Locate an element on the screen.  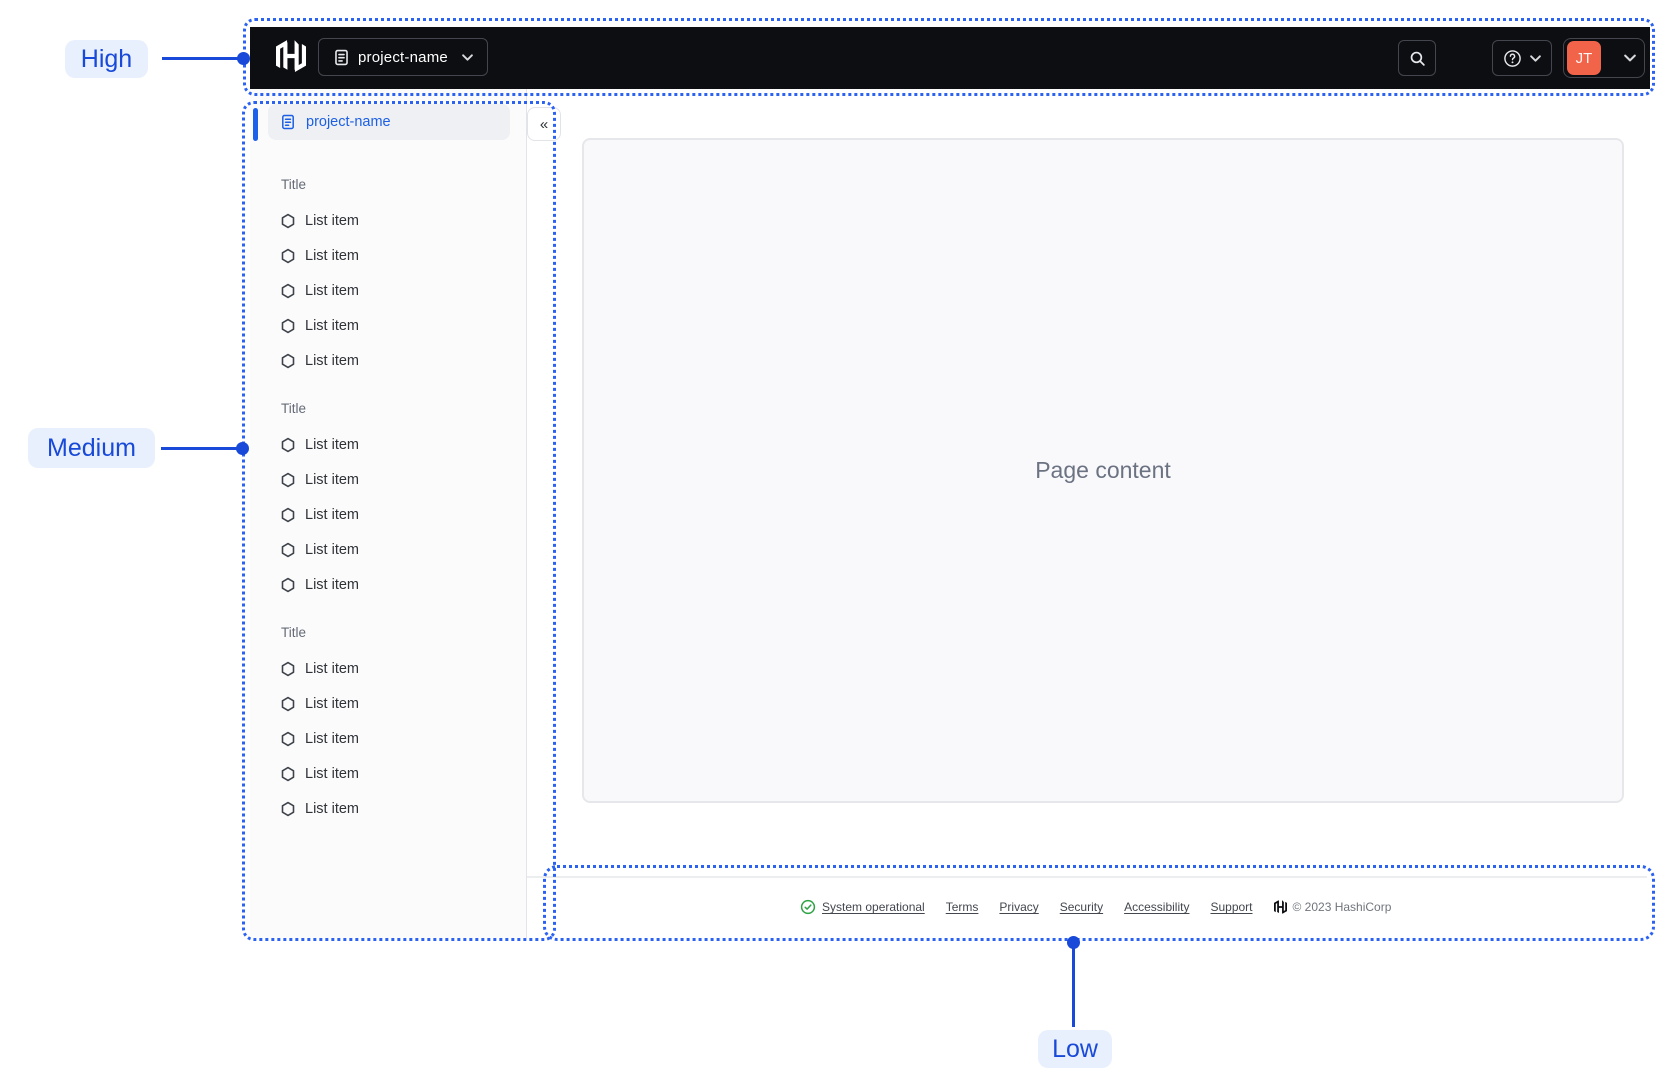
density-label-low: Low is located at coordinates (1075, 1049).